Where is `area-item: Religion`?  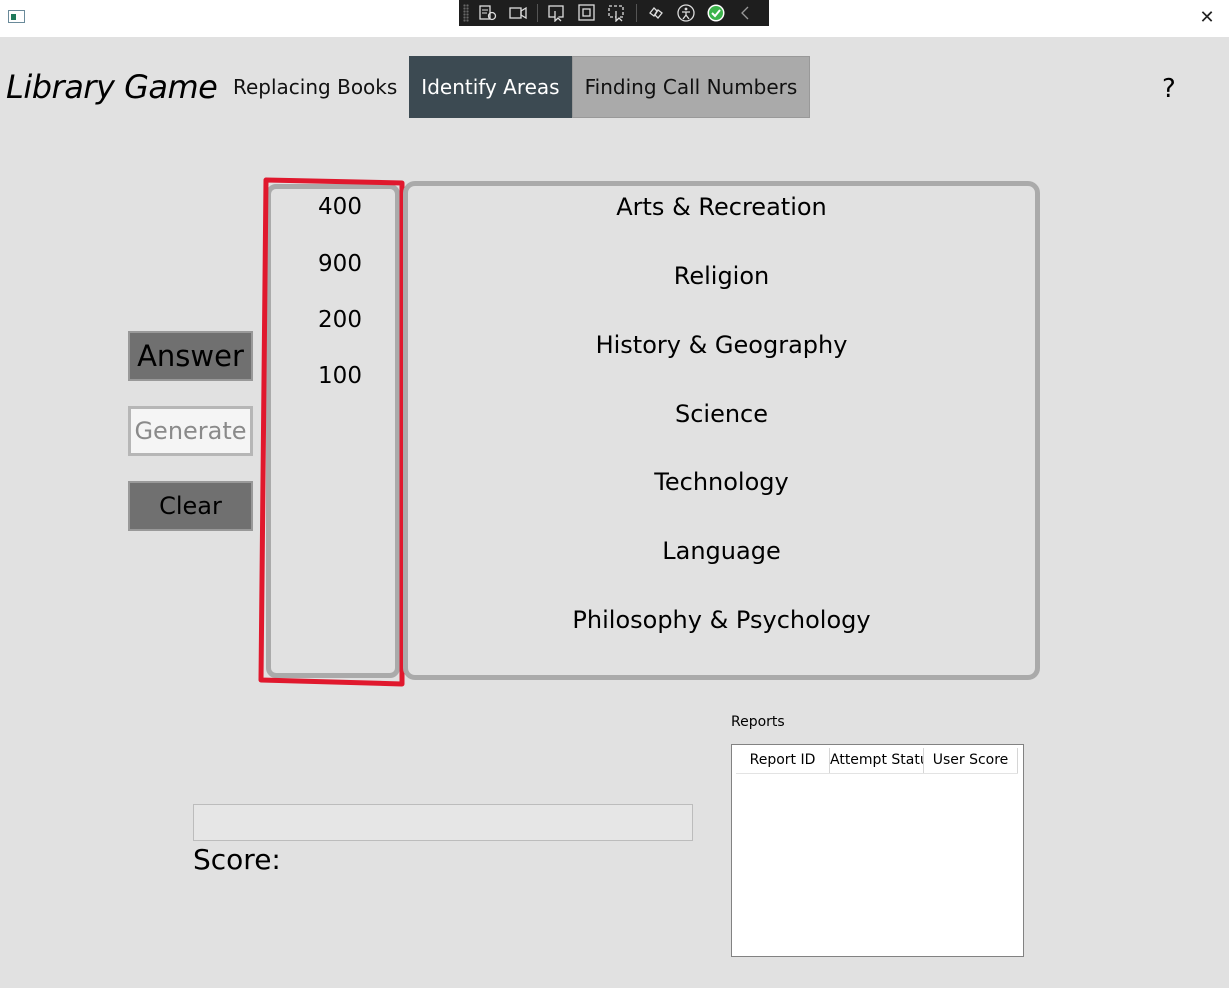
area-item: Religion is located at coordinates (721, 276).